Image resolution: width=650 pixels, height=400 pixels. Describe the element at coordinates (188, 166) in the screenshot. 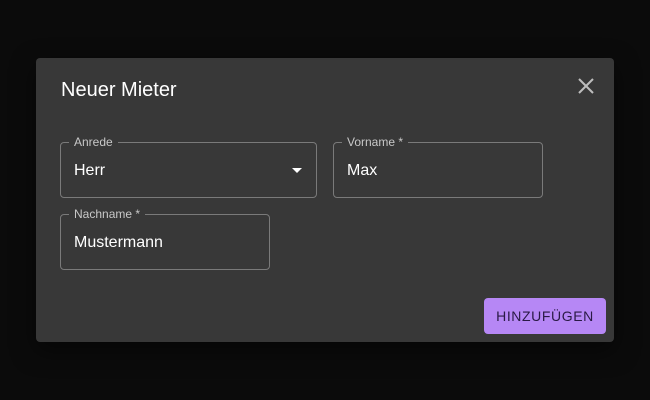

I see `salutation-select: Anrede Herr` at that location.